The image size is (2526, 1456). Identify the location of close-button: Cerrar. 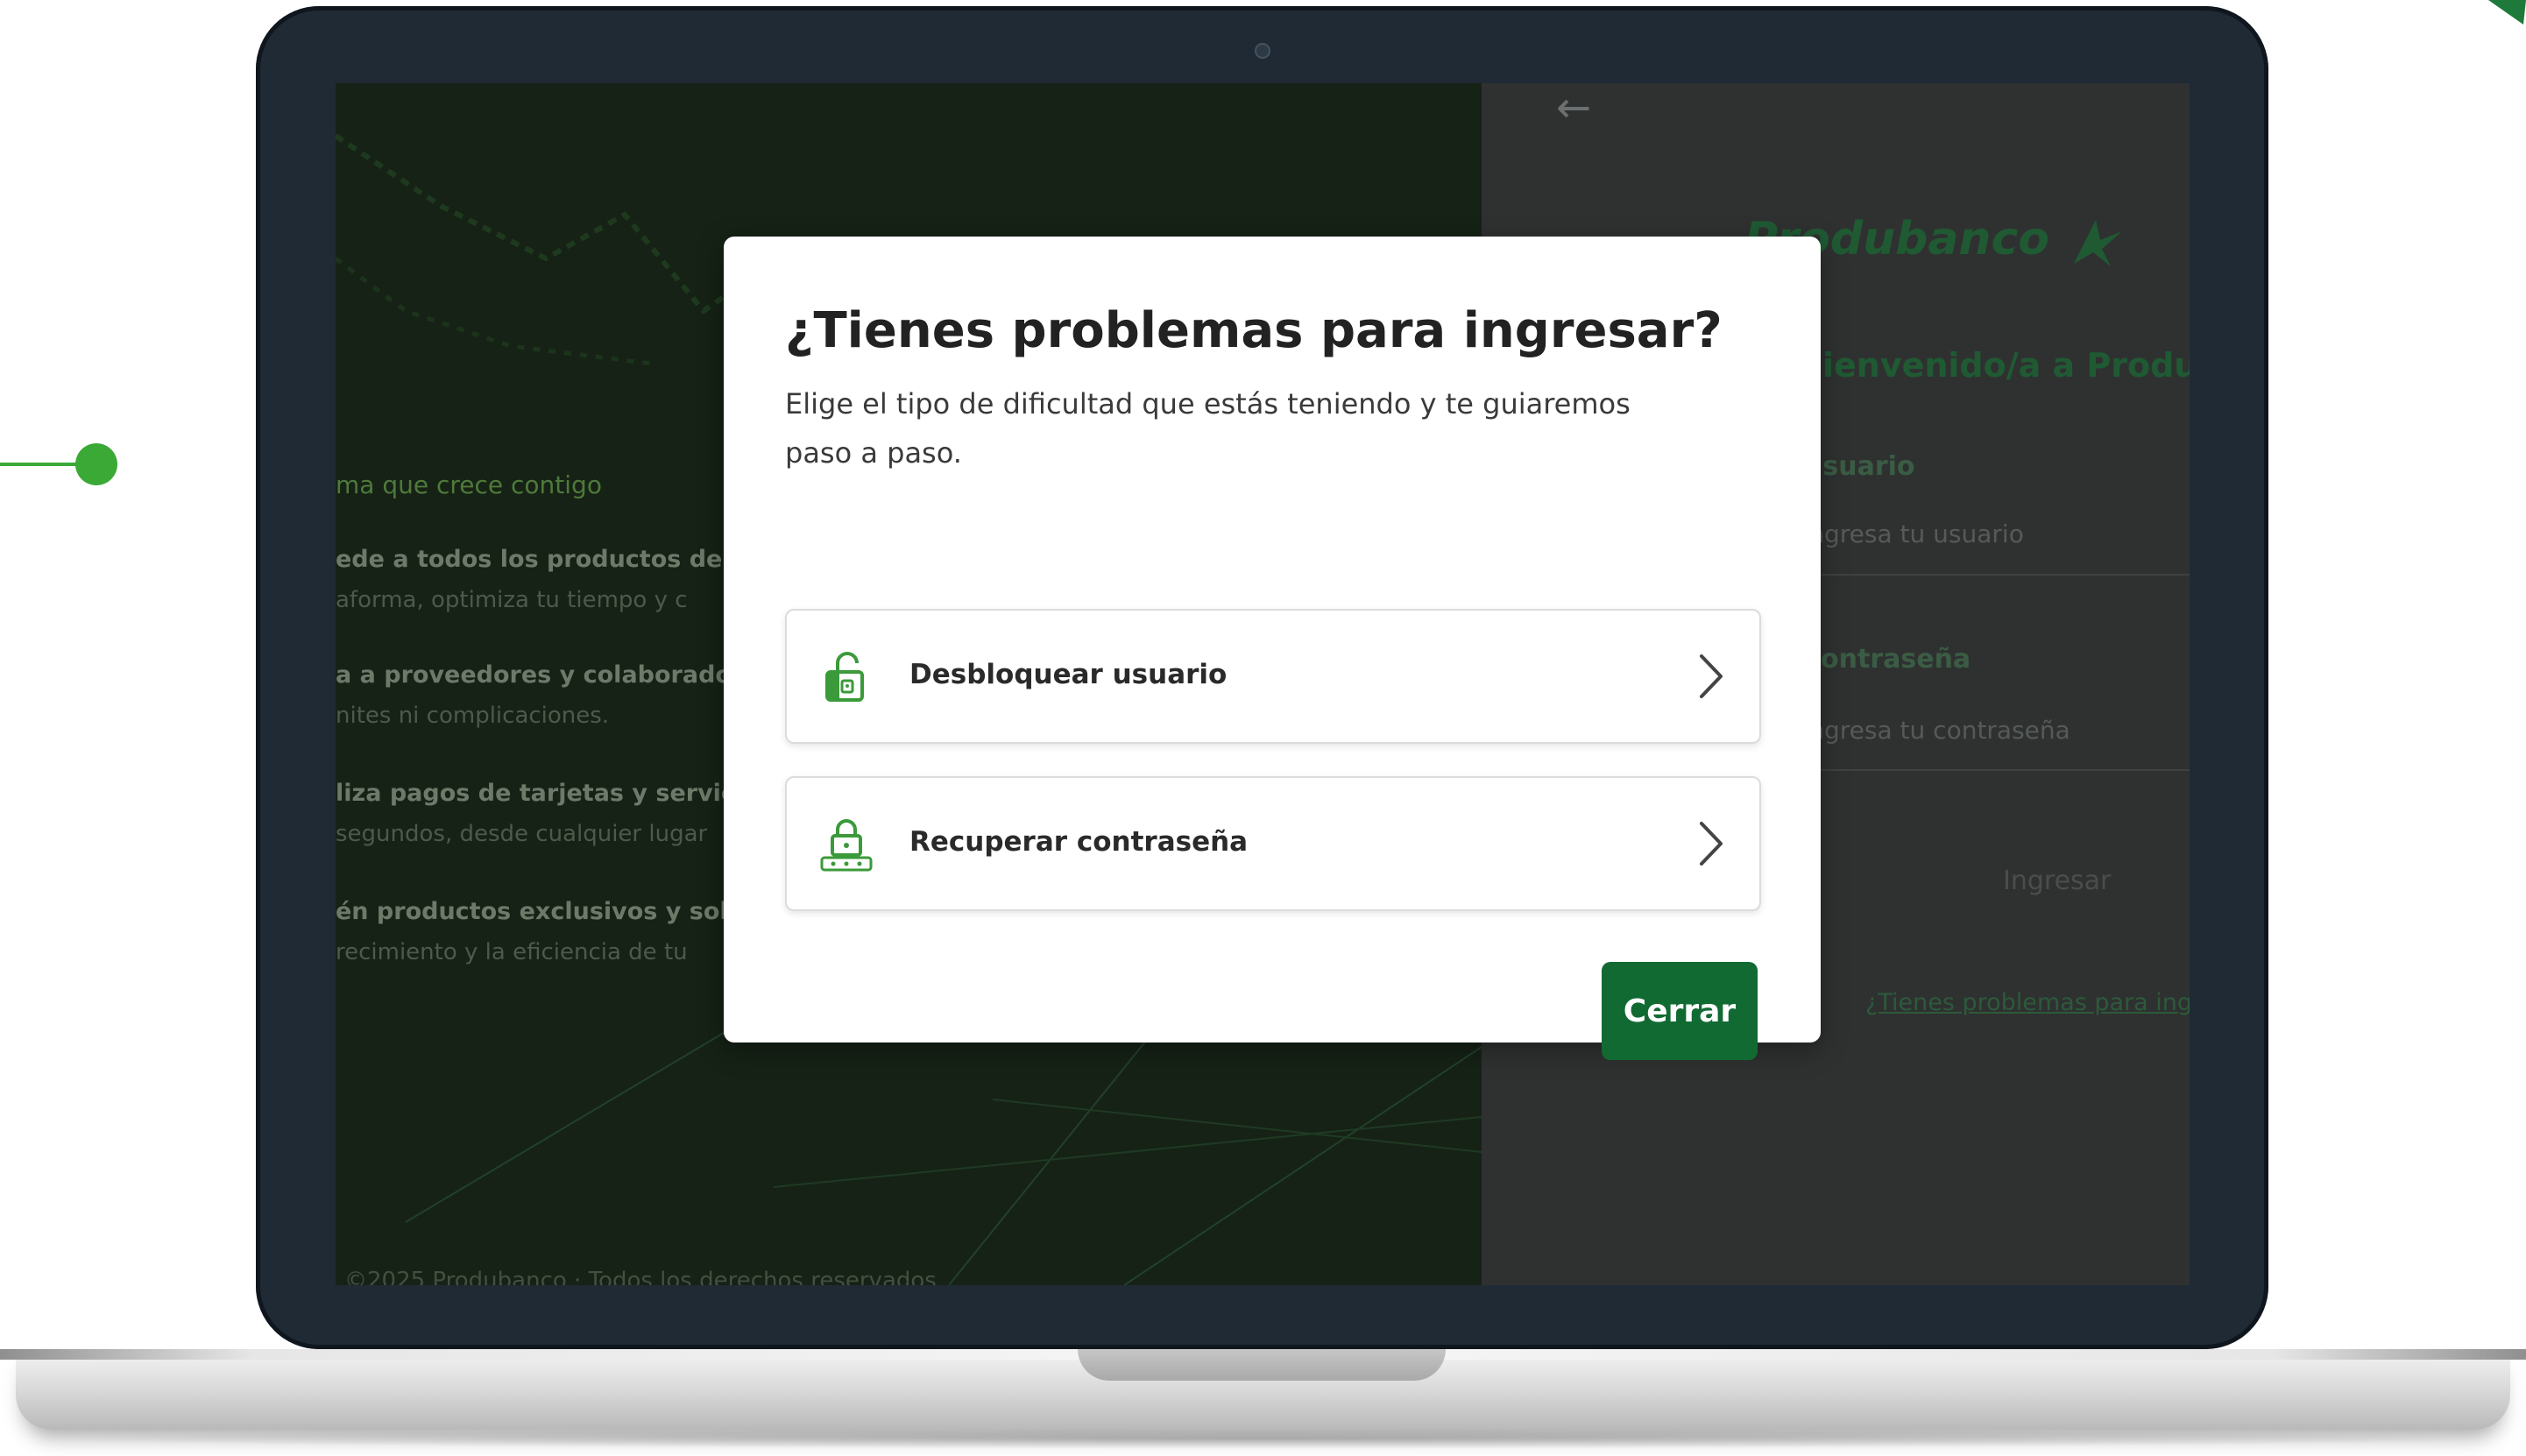
(1680, 1011).